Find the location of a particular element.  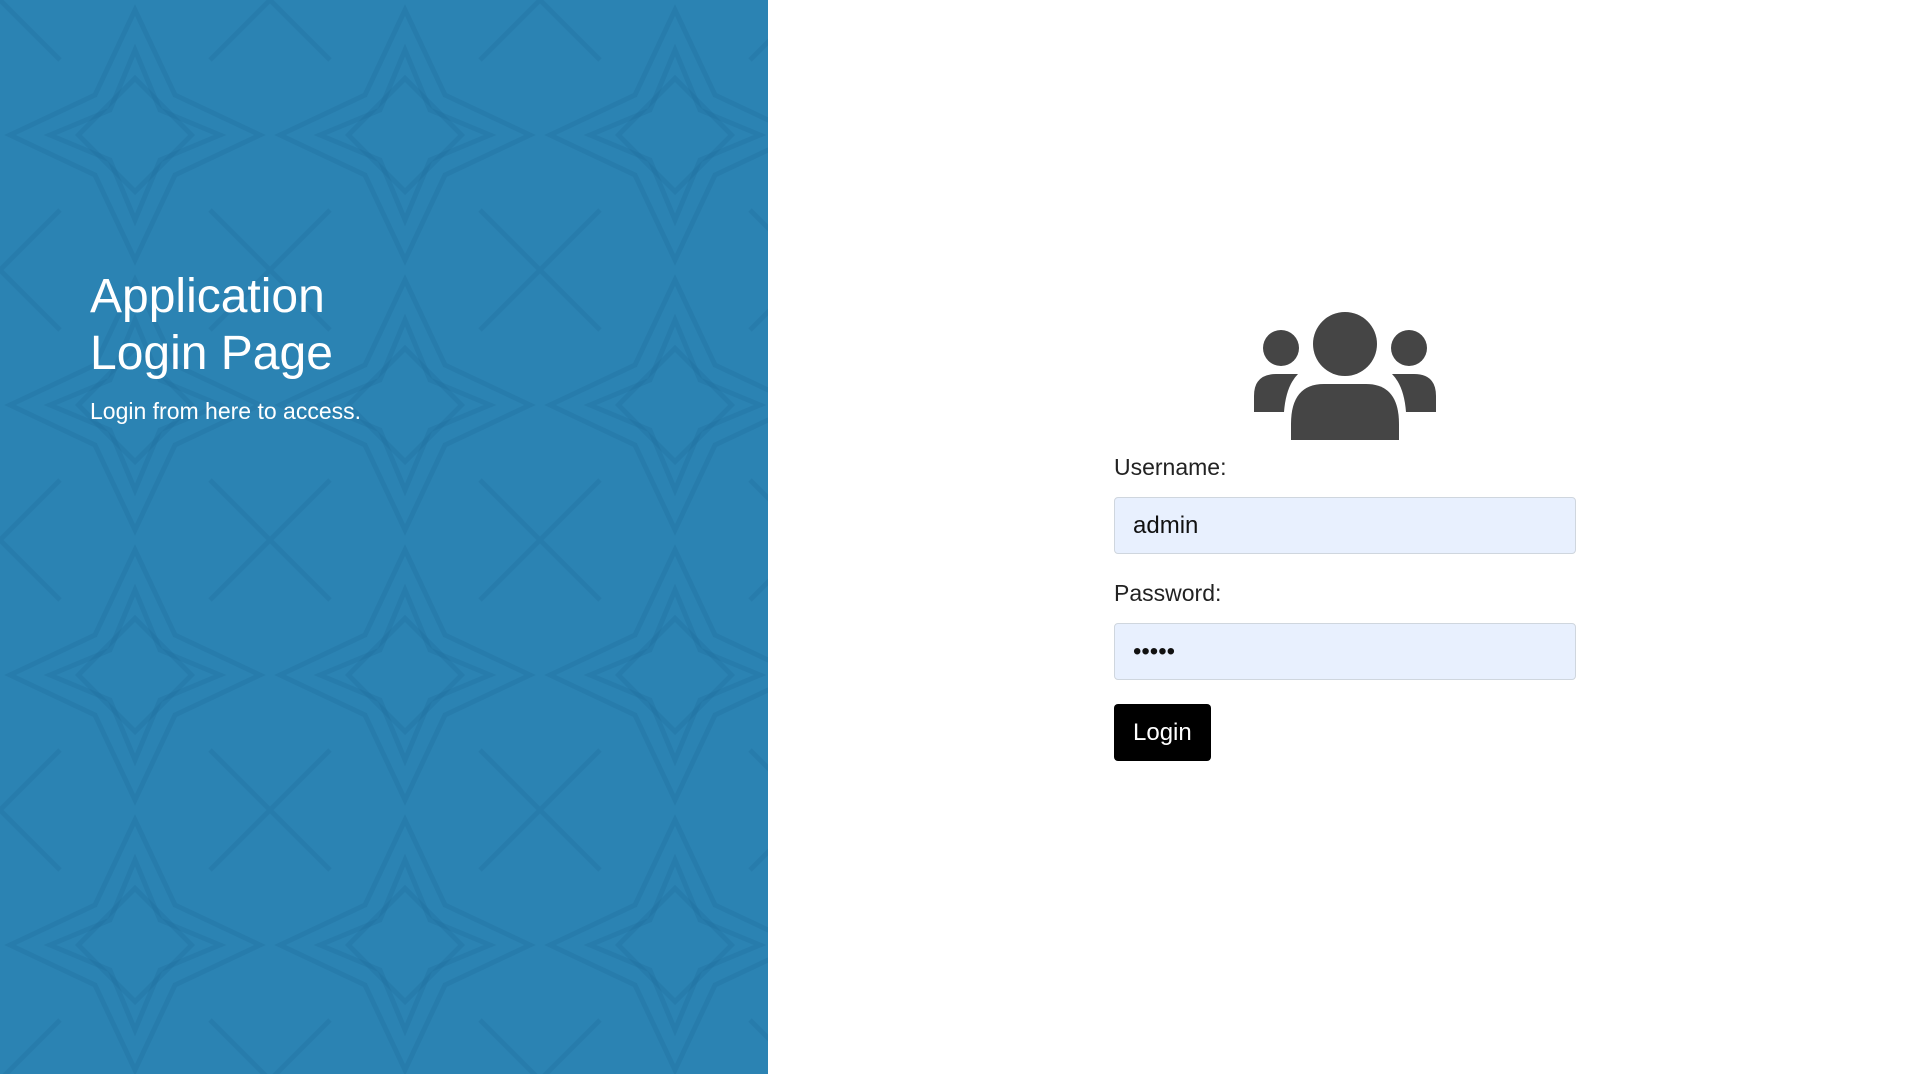

password-label: Password: is located at coordinates (1168, 593).